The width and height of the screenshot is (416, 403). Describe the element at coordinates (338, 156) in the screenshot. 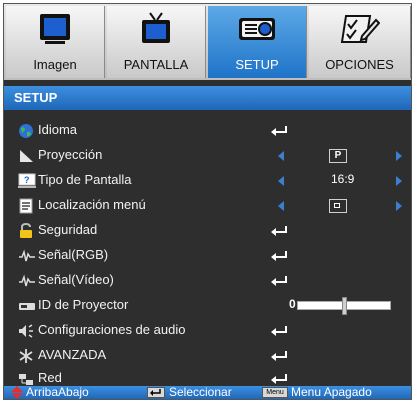

I see `projection-value: P` at that location.